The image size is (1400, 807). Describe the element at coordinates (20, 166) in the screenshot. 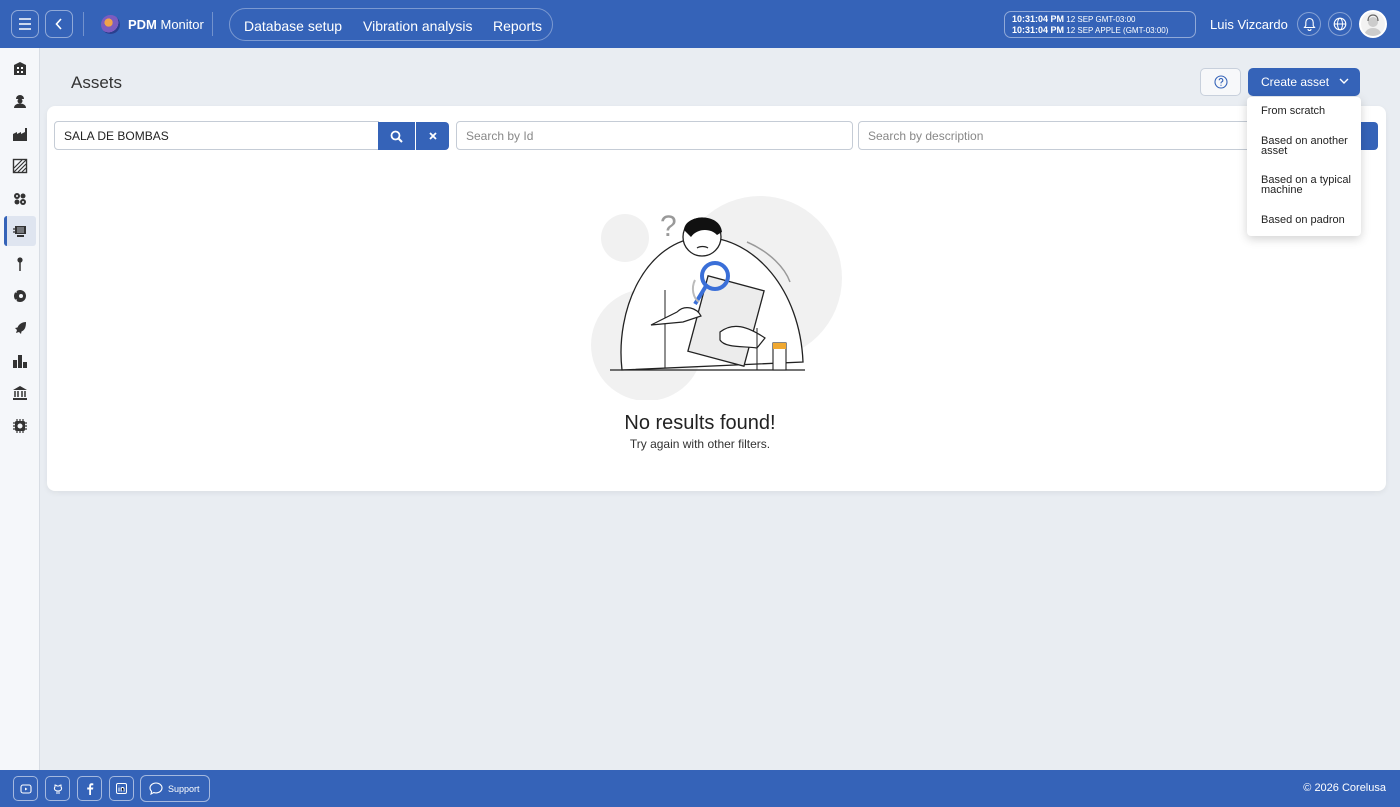

I see `area-icon` at that location.